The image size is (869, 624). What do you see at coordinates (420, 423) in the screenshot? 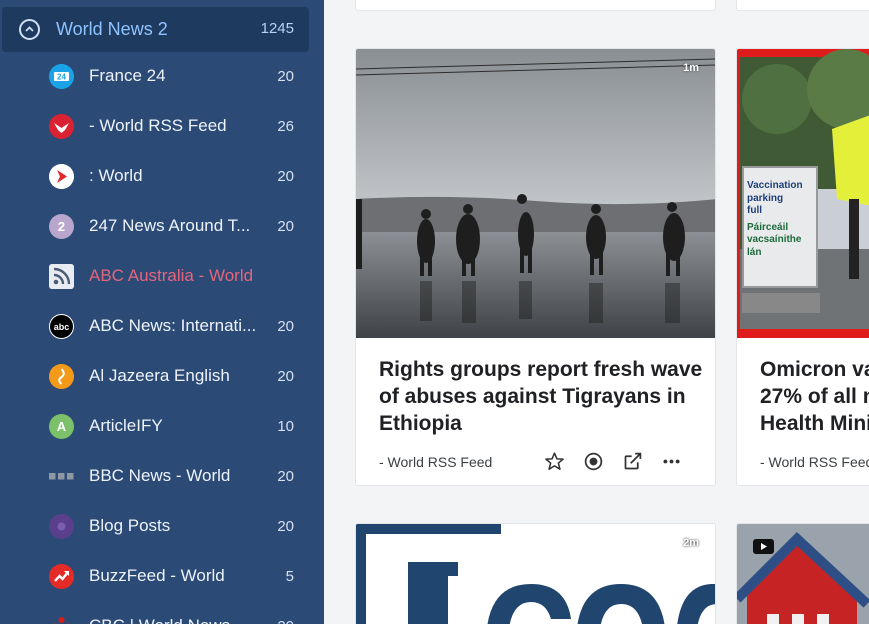
I see `article-title-line: Ethiopia` at bounding box center [420, 423].